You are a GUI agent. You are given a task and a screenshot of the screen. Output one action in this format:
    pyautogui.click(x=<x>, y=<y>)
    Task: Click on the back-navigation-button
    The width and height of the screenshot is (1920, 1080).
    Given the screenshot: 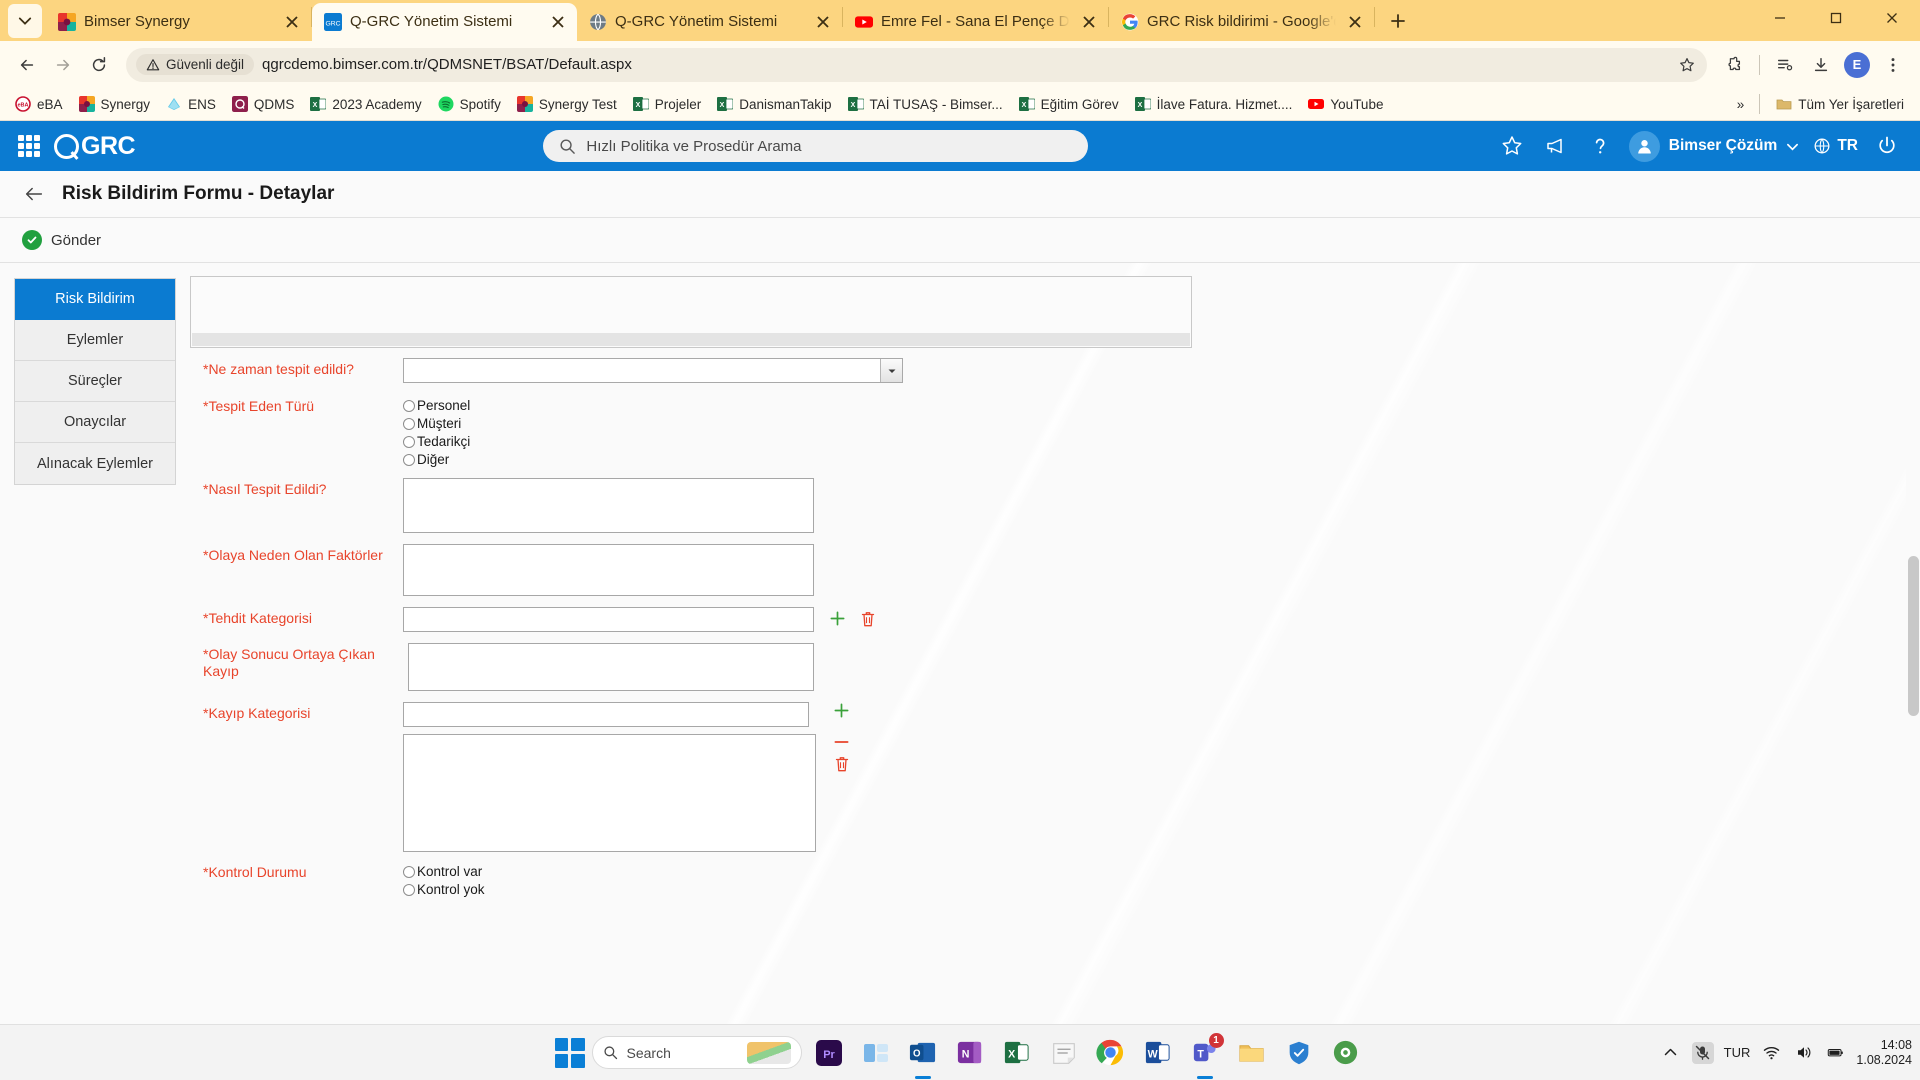 What is the action you would take?
    pyautogui.click(x=34, y=194)
    